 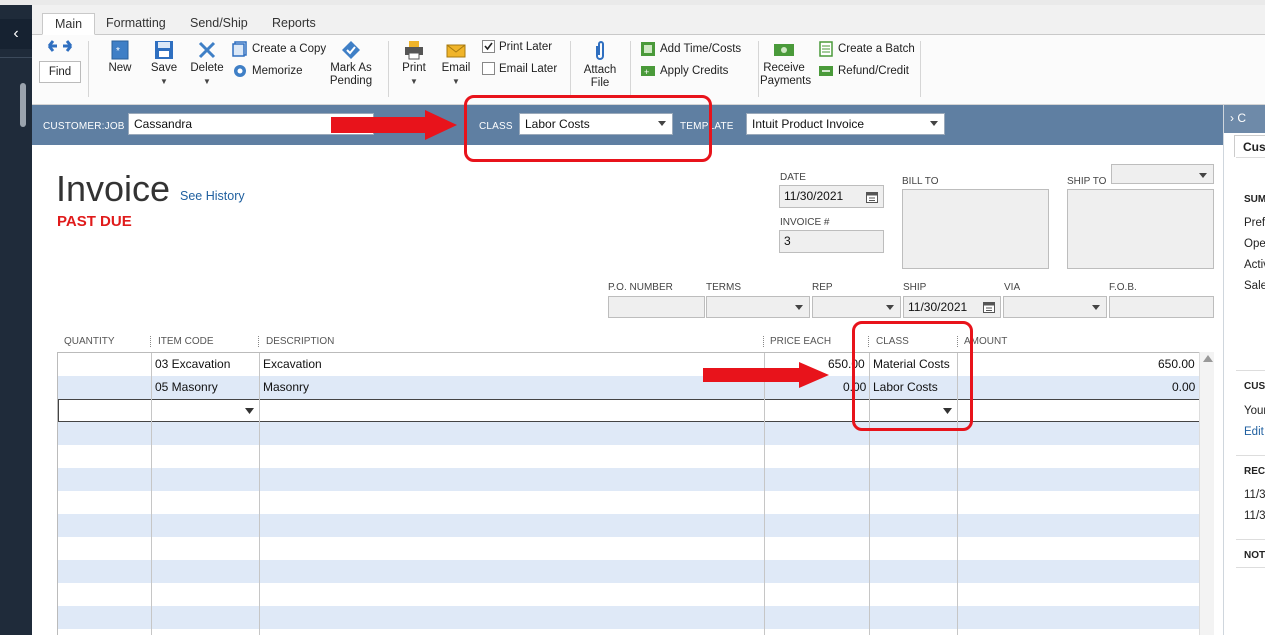 What do you see at coordinates (212, 196) in the screenshot?
I see `see-history-link: See History` at bounding box center [212, 196].